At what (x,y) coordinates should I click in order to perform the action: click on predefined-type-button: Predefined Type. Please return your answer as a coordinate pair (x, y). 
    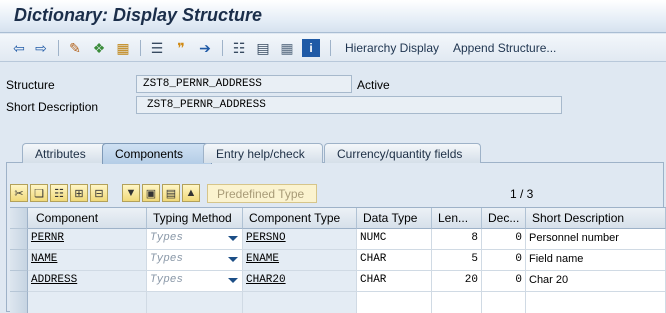
    Looking at the image, I should click on (262, 193).